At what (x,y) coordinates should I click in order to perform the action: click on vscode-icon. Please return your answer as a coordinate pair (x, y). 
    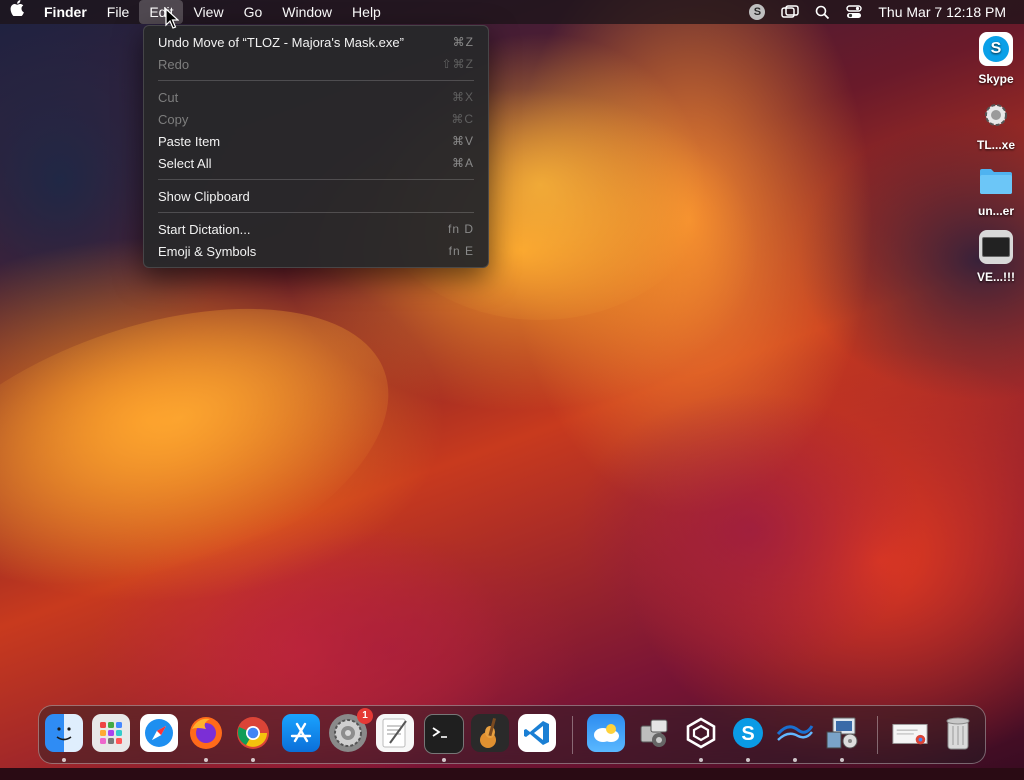
    Looking at the image, I should click on (537, 733).